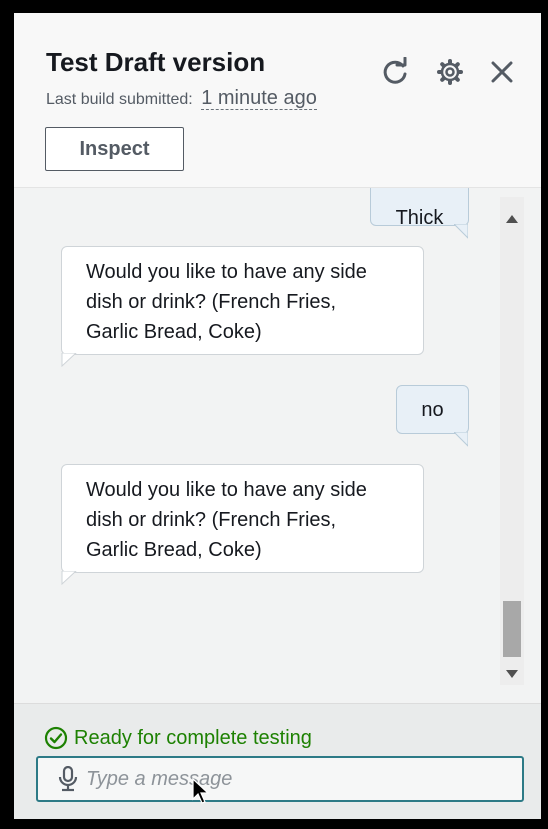 The image size is (548, 829). I want to click on build-relative-time: 1 minute ago, so click(259, 98).